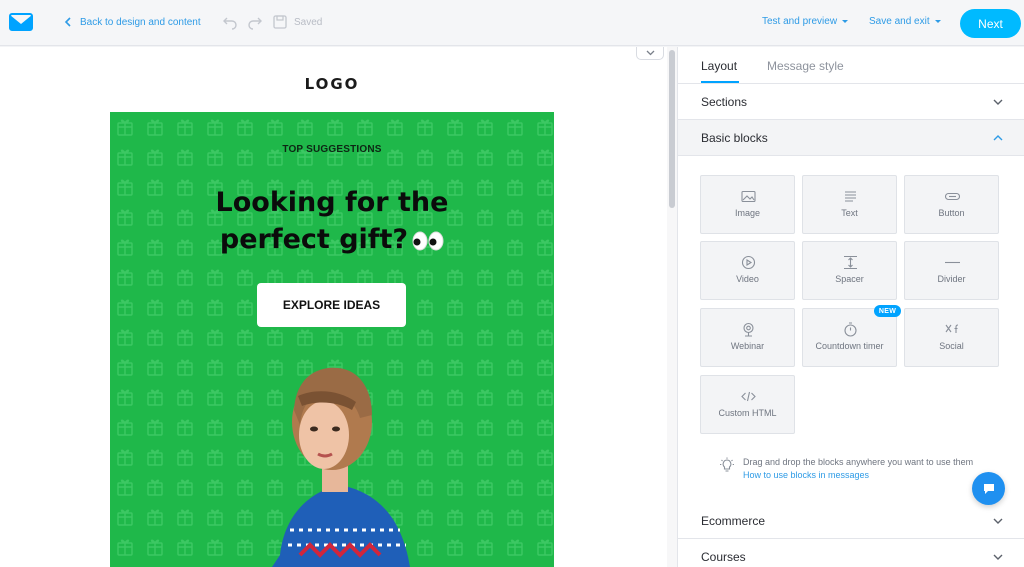 Image resolution: width=1024 pixels, height=567 pixels. I want to click on woman-photo-image, so click(341, 467).